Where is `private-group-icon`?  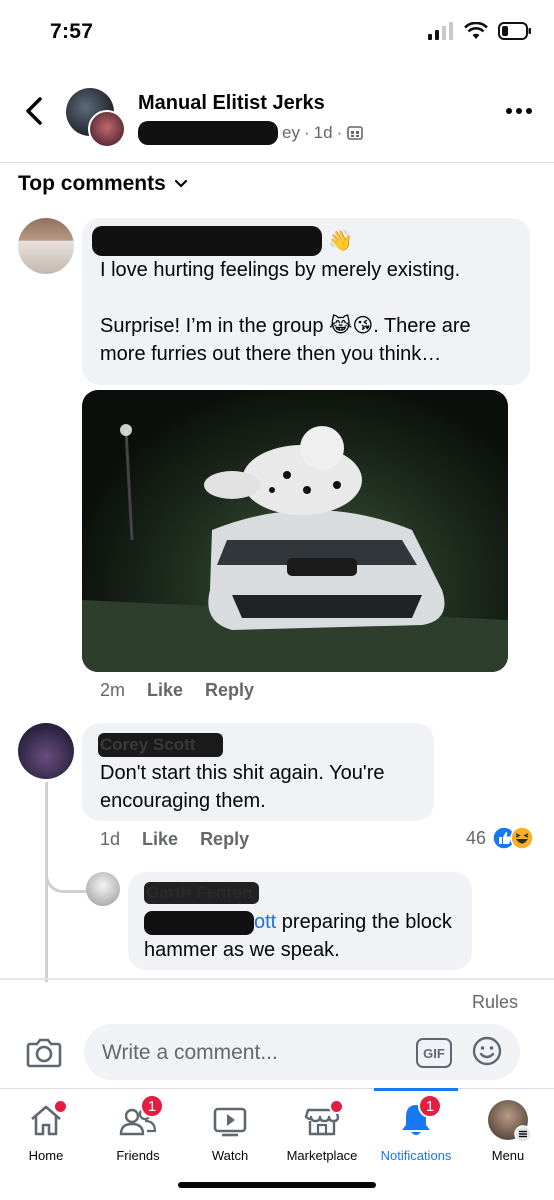 private-group-icon is located at coordinates (355, 133).